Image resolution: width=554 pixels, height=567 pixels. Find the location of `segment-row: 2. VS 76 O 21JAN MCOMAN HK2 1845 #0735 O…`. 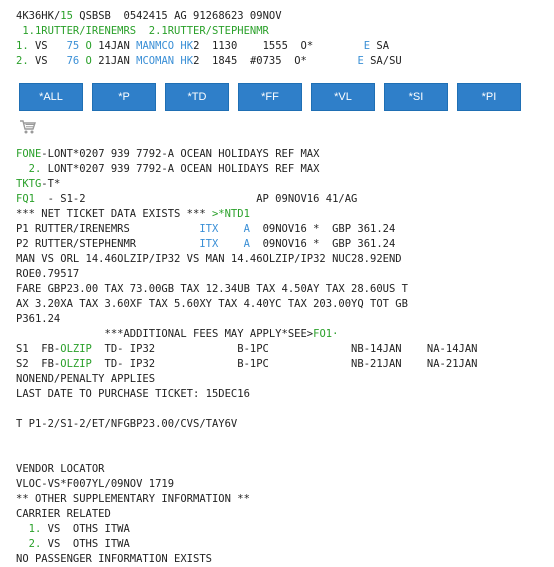

segment-row: 2. VS 76 O 21JAN MCOMAN HK2 1845 #0735 O… is located at coordinates (281, 61).